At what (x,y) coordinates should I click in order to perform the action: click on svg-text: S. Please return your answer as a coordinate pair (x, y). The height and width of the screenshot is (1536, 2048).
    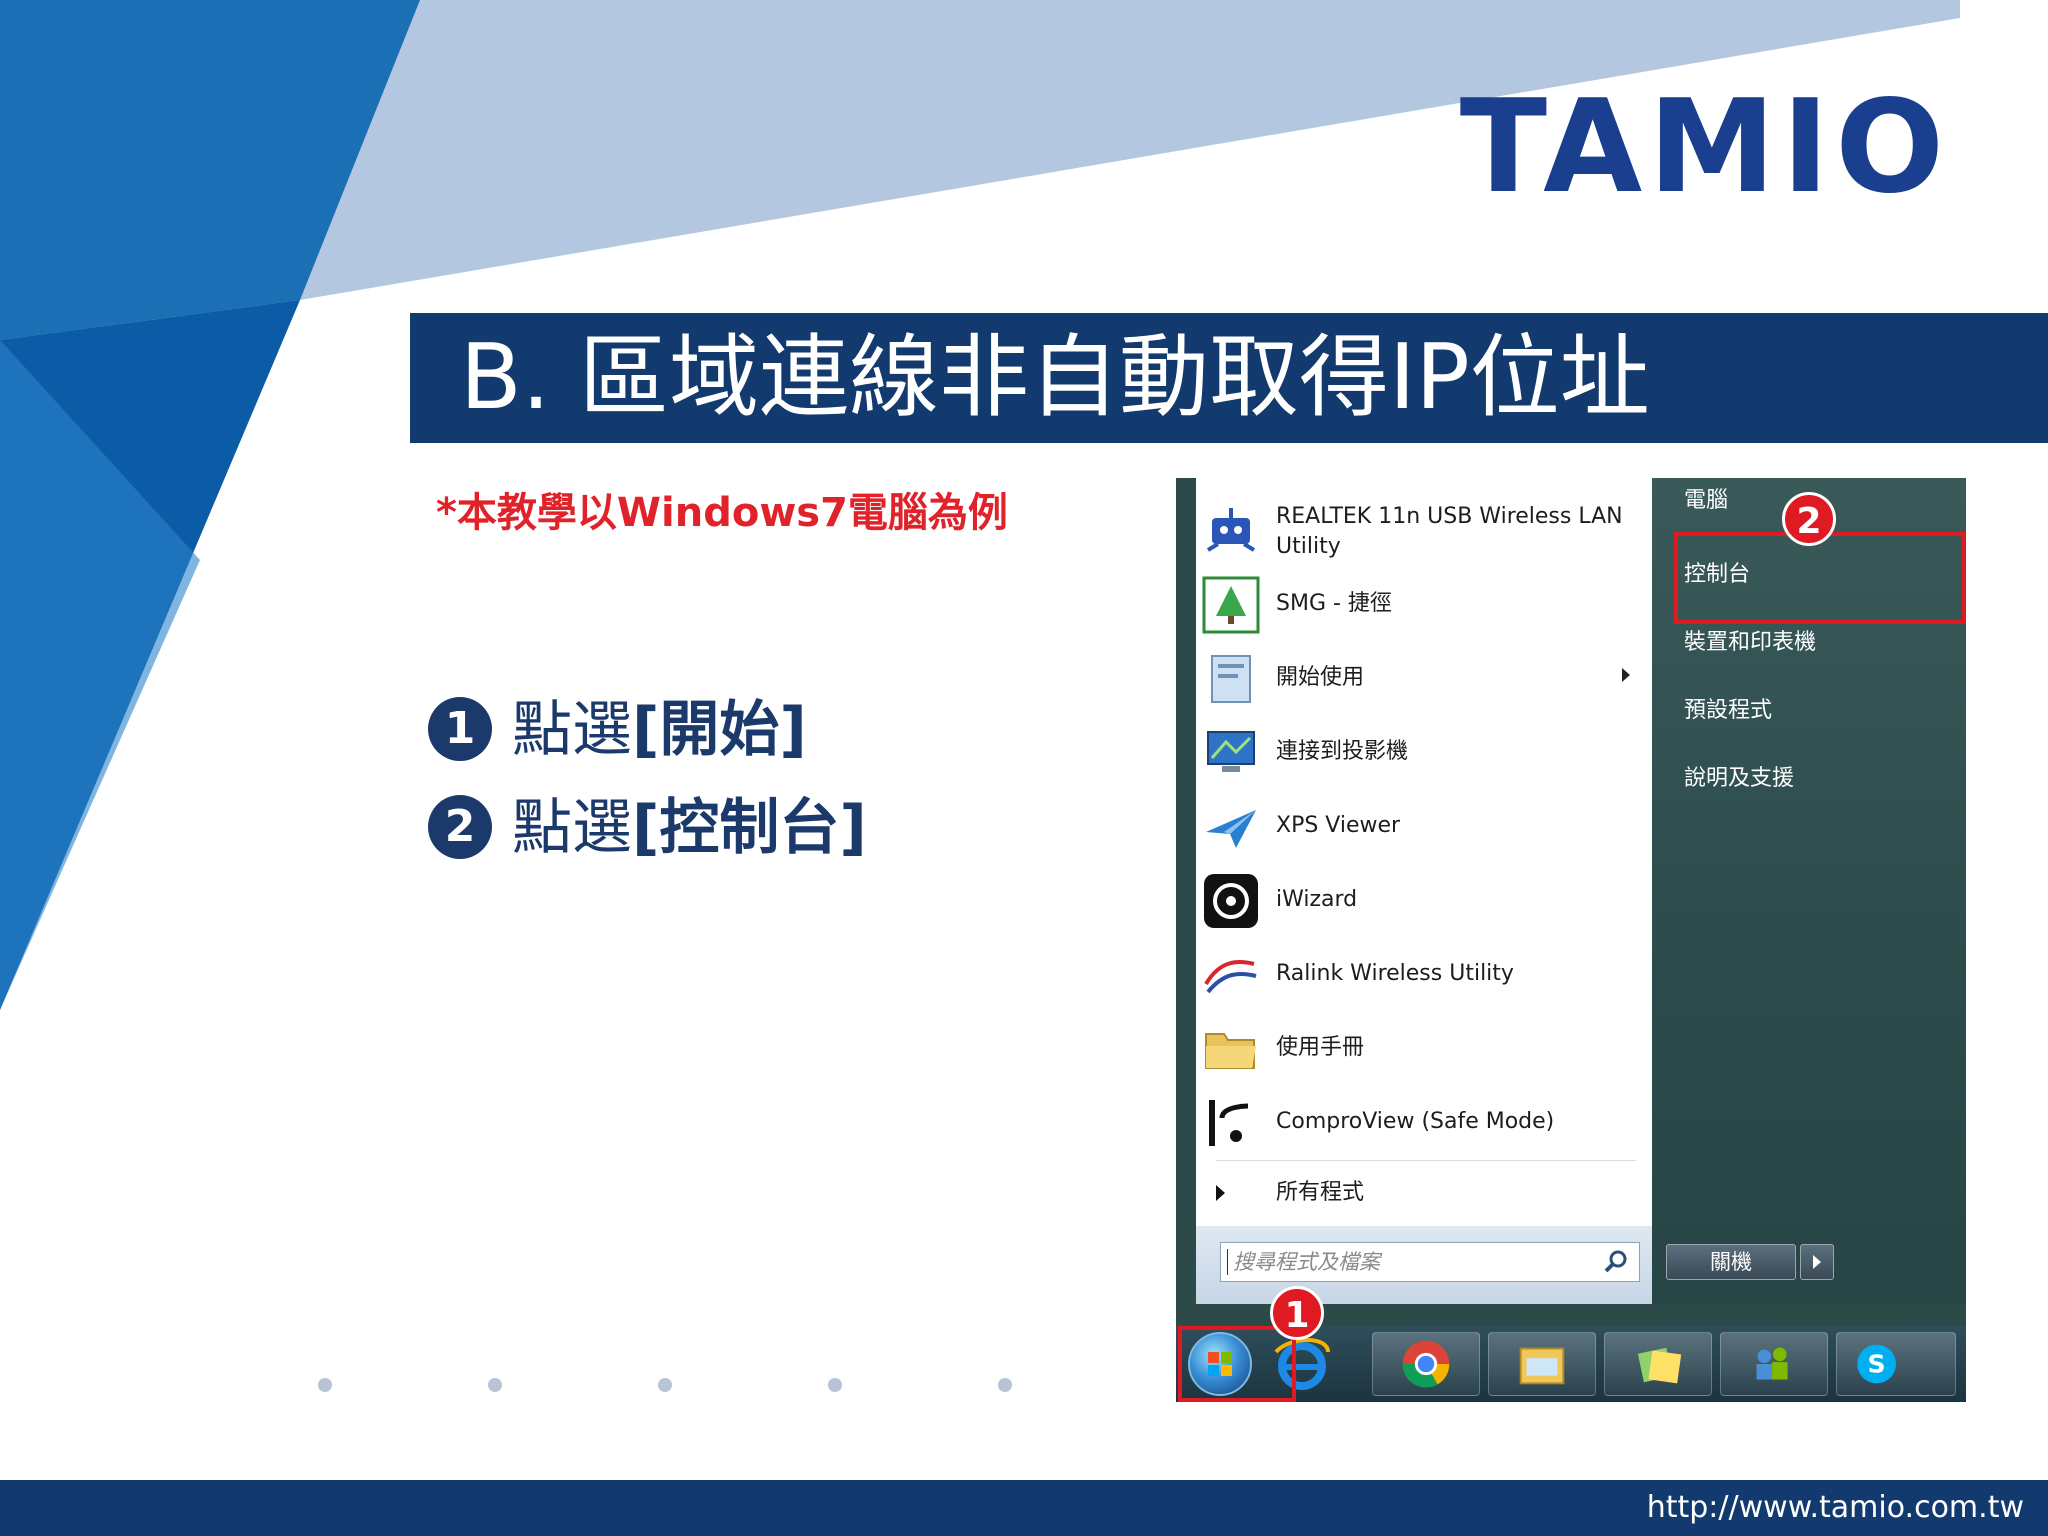
    Looking at the image, I should click on (1877, 1364).